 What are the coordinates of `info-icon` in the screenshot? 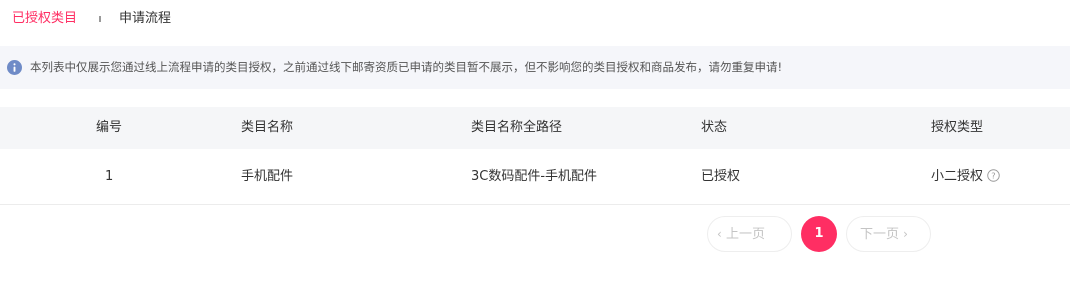 It's located at (14, 67).